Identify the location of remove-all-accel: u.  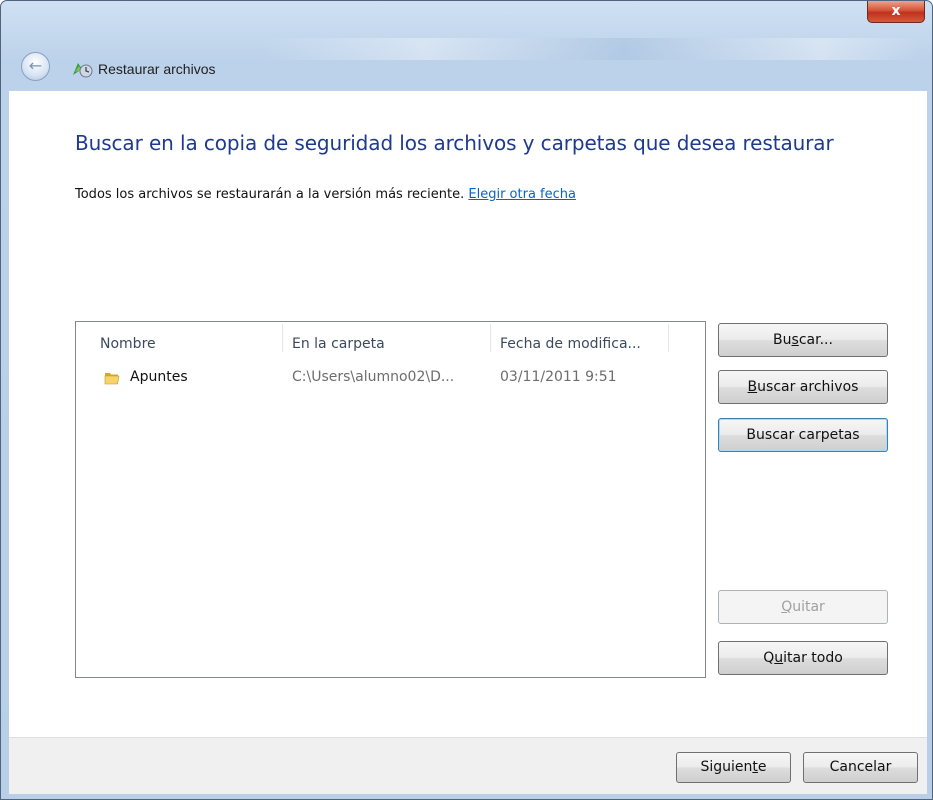
(779, 658).